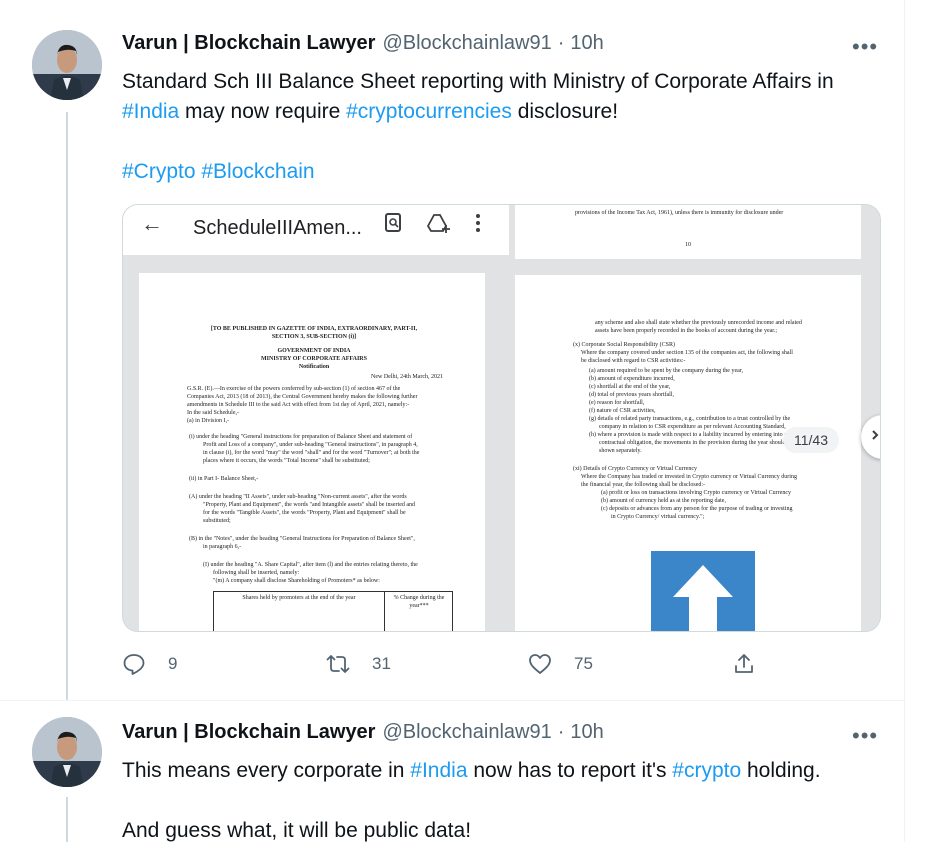 The height and width of the screenshot is (842, 944). What do you see at coordinates (419, 602) in the screenshot?
I see `table-col2: % Change during the year***` at bounding box center [419, 602].